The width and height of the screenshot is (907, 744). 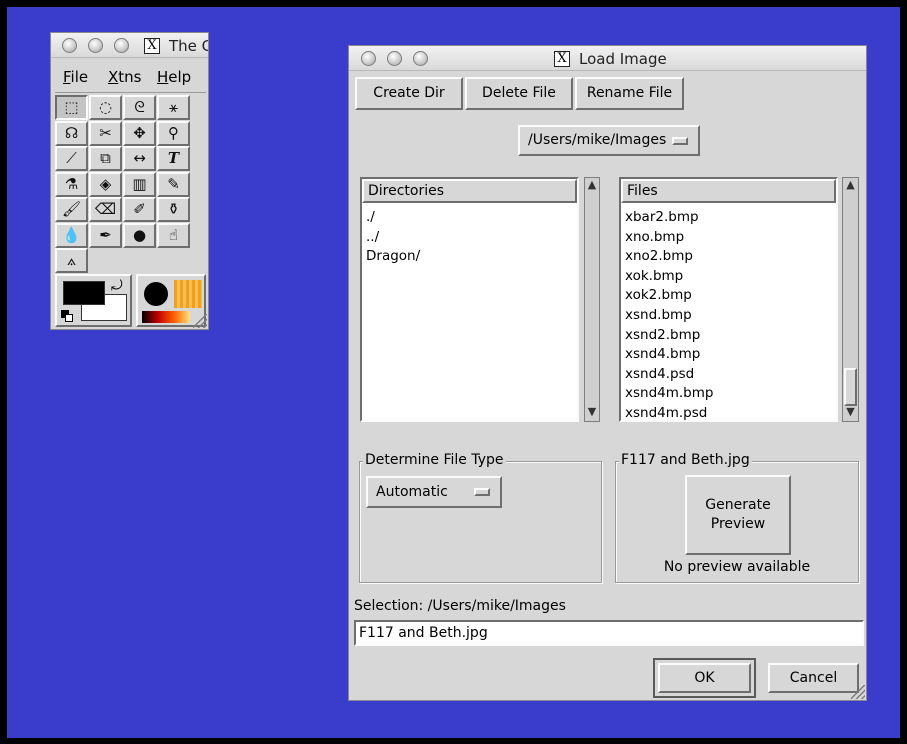 I want to click on tool-airbrush-icon: ✐, so click(x=139, y=209).